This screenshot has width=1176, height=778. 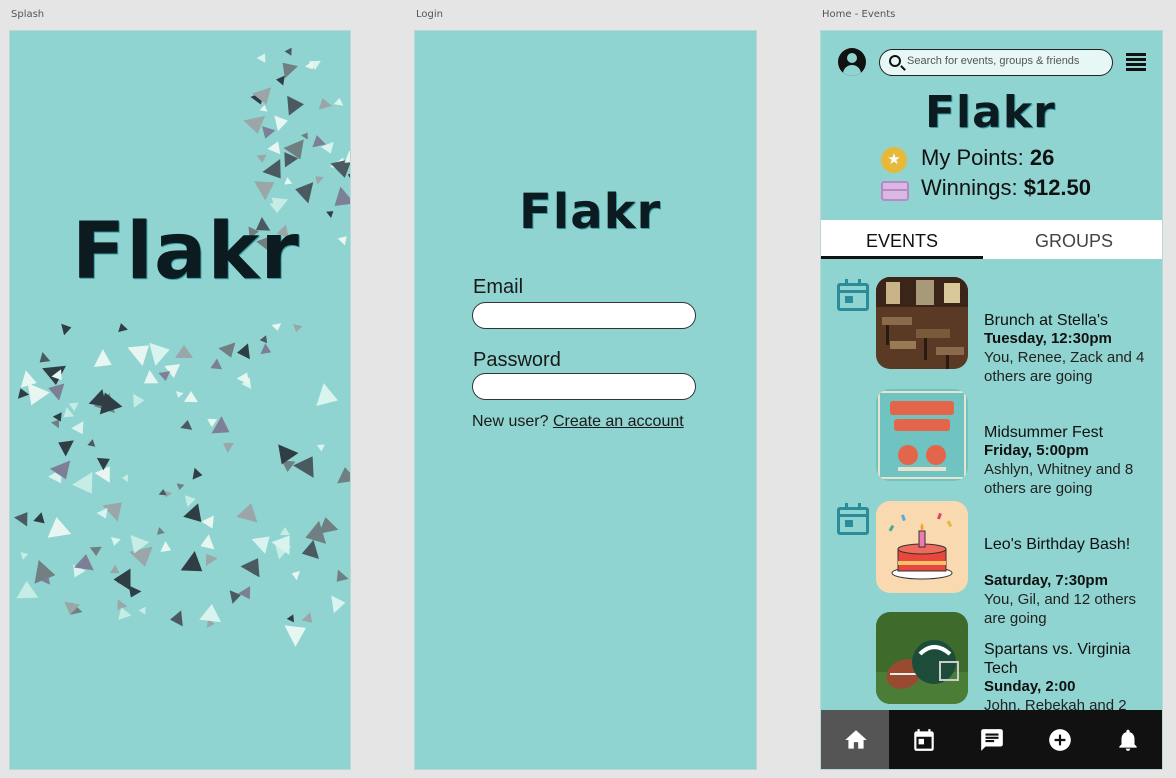 What do you see at coordinates (584, 315) in the screenshot?
I see `email-field` at bounding box center [584, 315].